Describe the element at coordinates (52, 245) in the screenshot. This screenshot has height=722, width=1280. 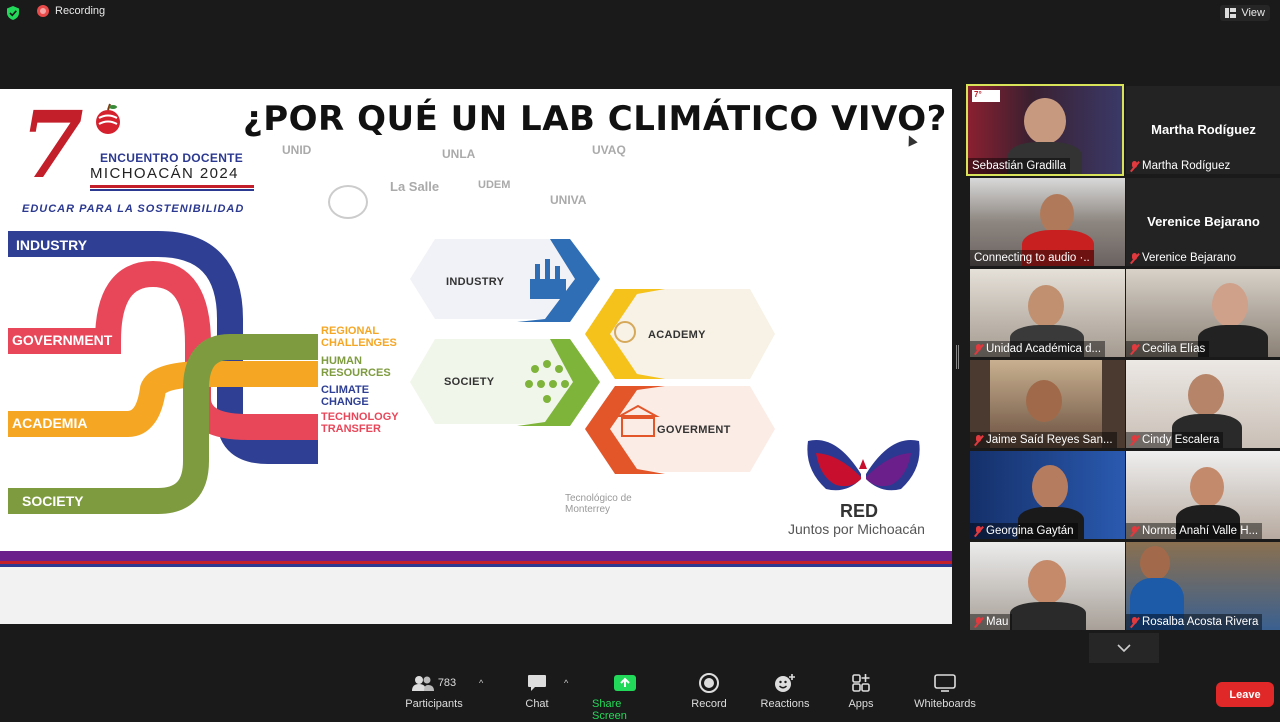
I see `stream-label-industry: INDUSTRY` at that location.